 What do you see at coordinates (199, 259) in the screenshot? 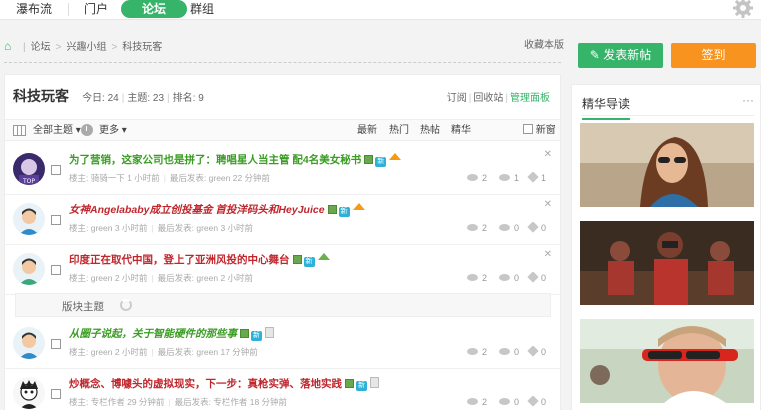
I see `thread-title: 印度正在取代中国，登上了亚洲风投的中心舞台新` at bounding box center [199, 259].